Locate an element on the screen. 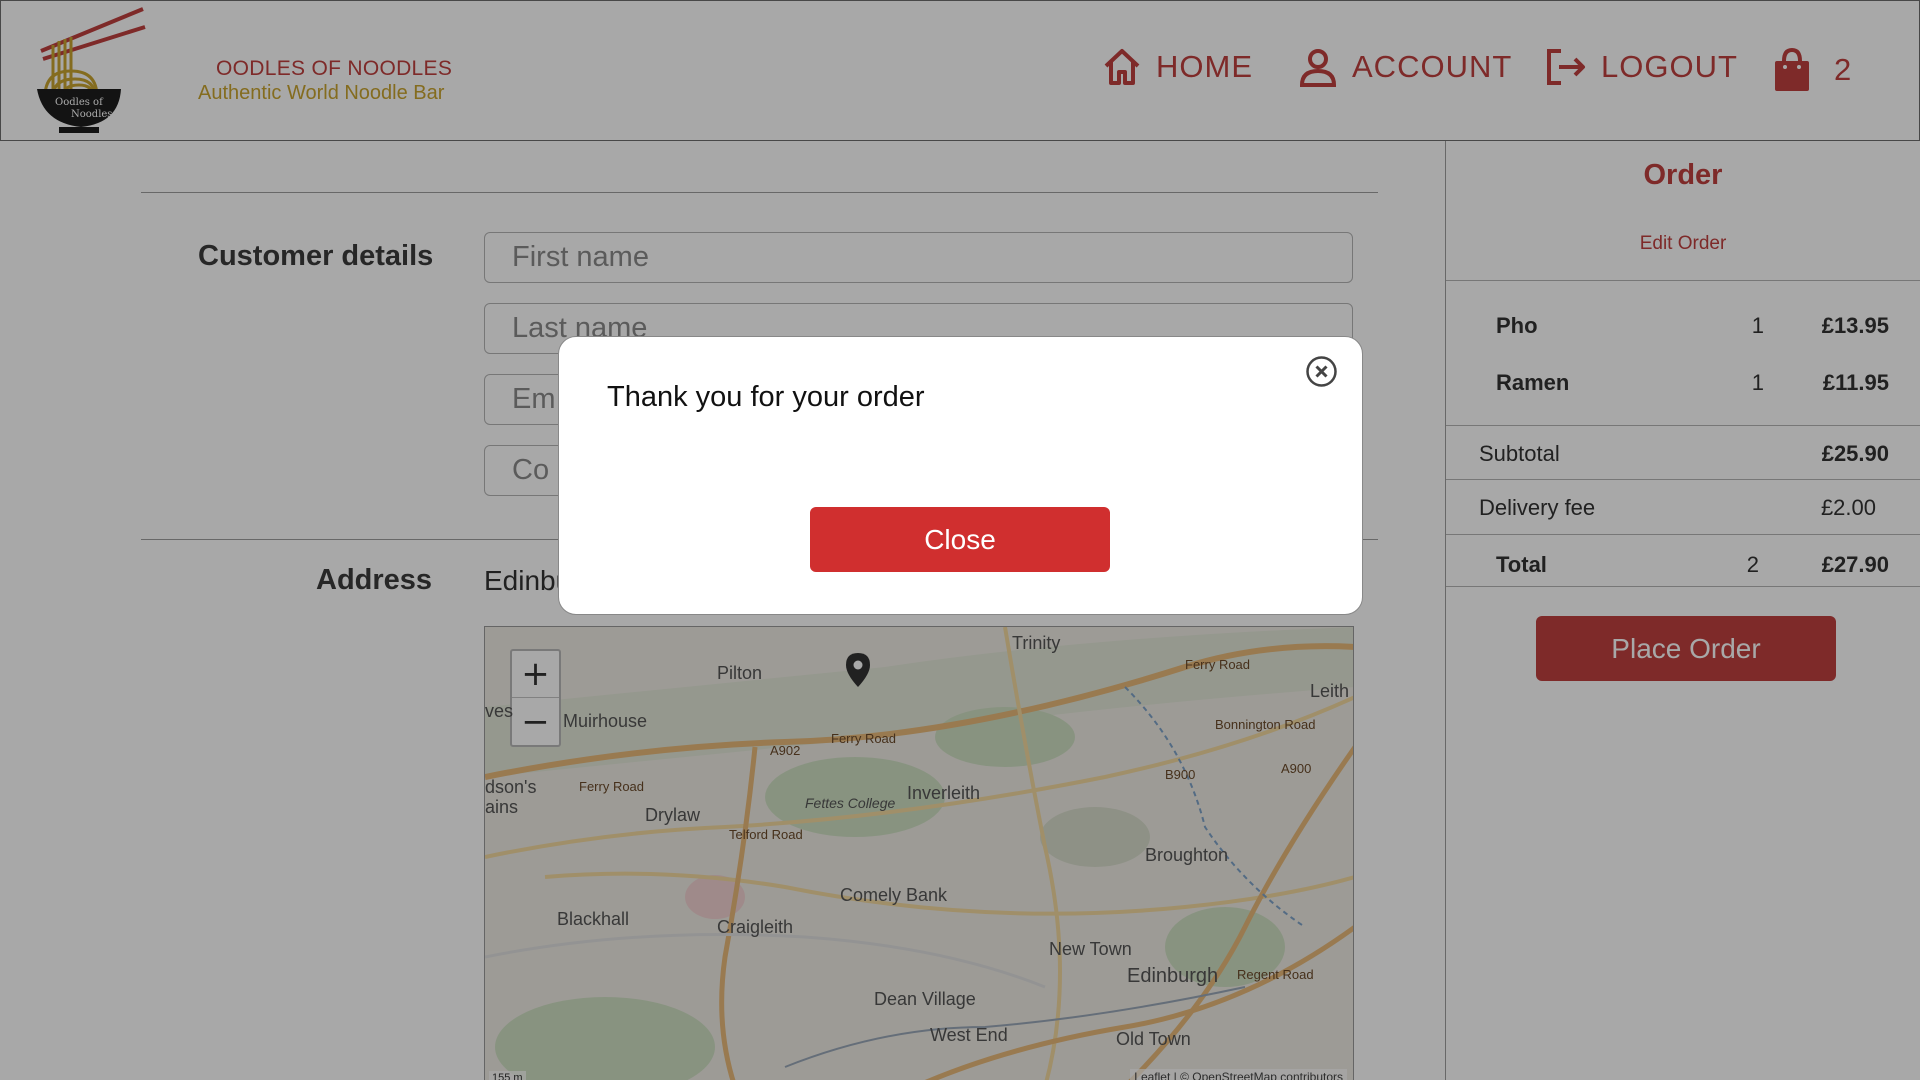 The image size is (1920, 1080). close-button: Close is located at coordinates (960, 539).